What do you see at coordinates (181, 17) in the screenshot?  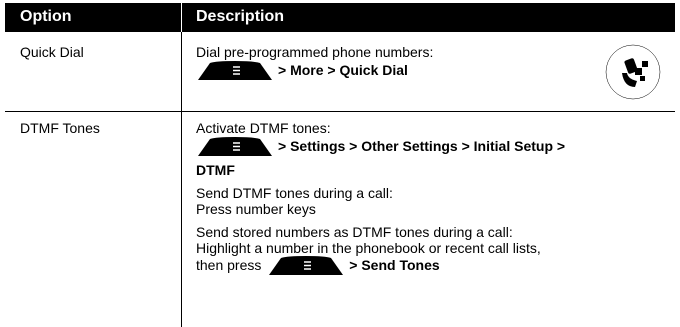 I see `header-divider` at bounding box center [181, 17].